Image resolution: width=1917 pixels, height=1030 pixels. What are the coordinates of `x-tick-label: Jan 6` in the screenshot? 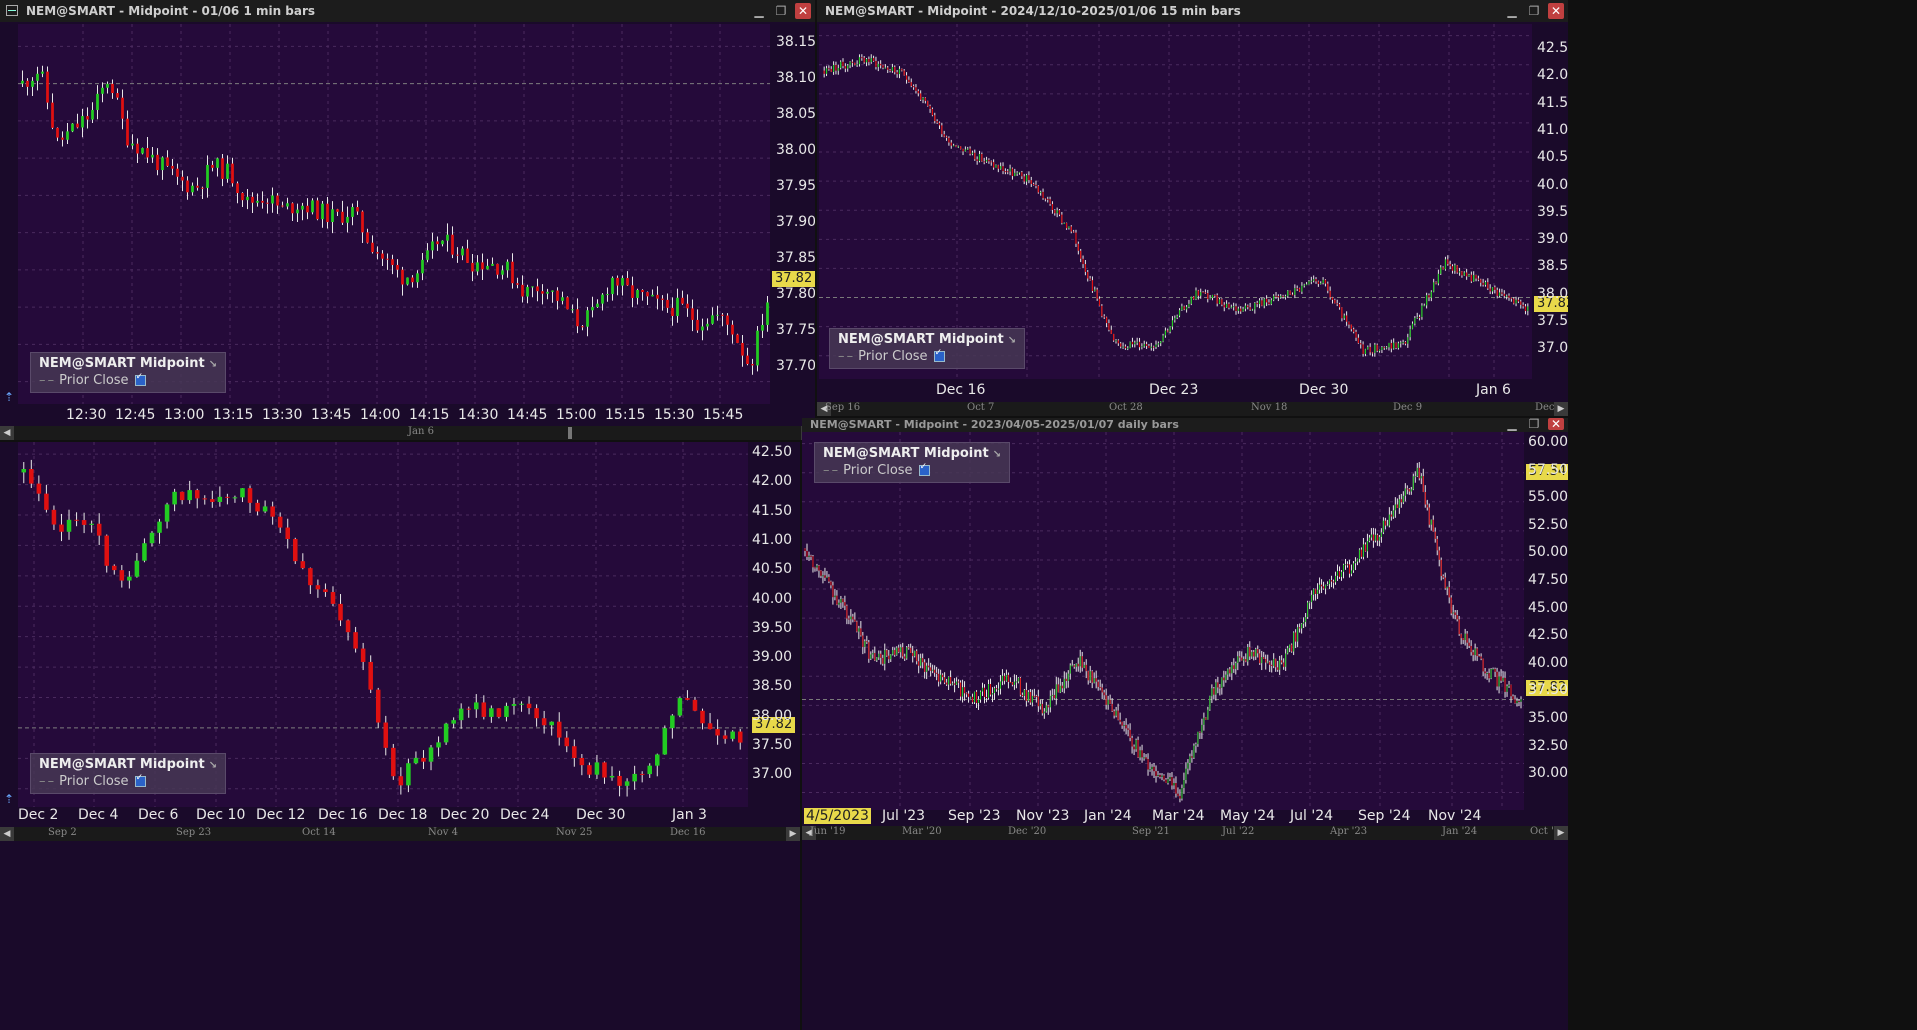 It's located at (1493, 390).